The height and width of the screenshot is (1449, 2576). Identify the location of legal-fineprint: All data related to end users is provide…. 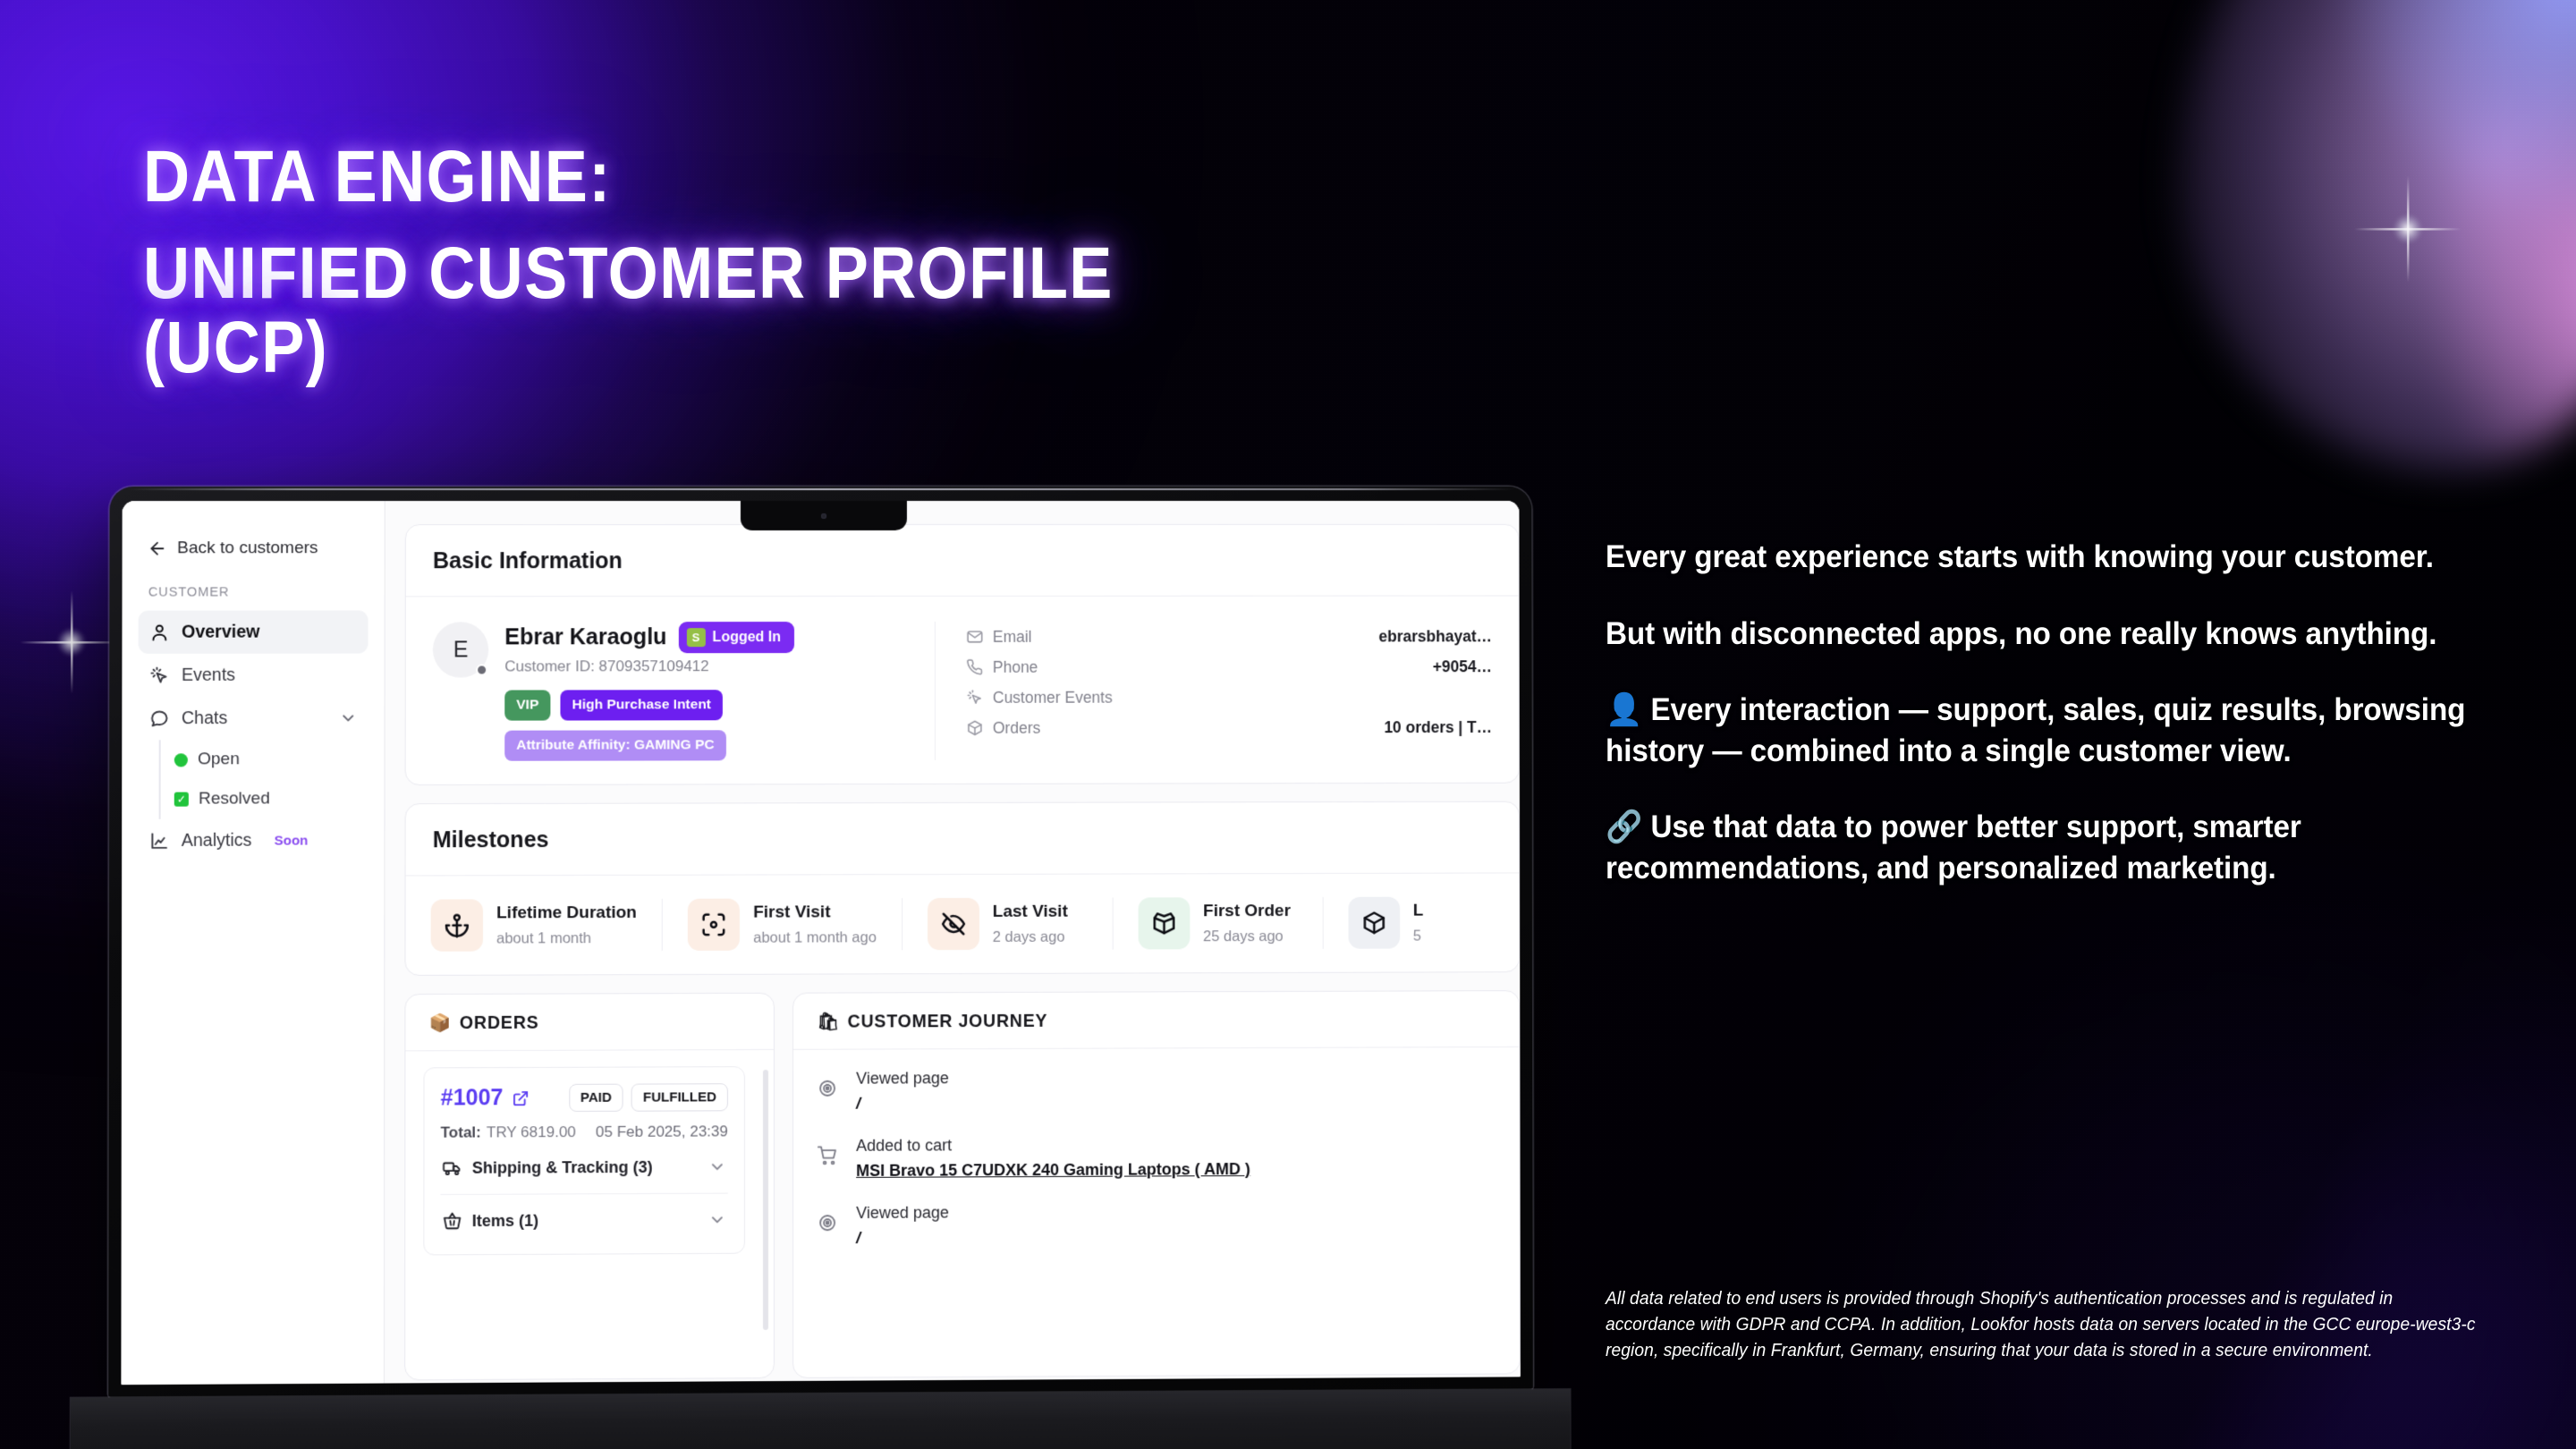
(2041, 1324).